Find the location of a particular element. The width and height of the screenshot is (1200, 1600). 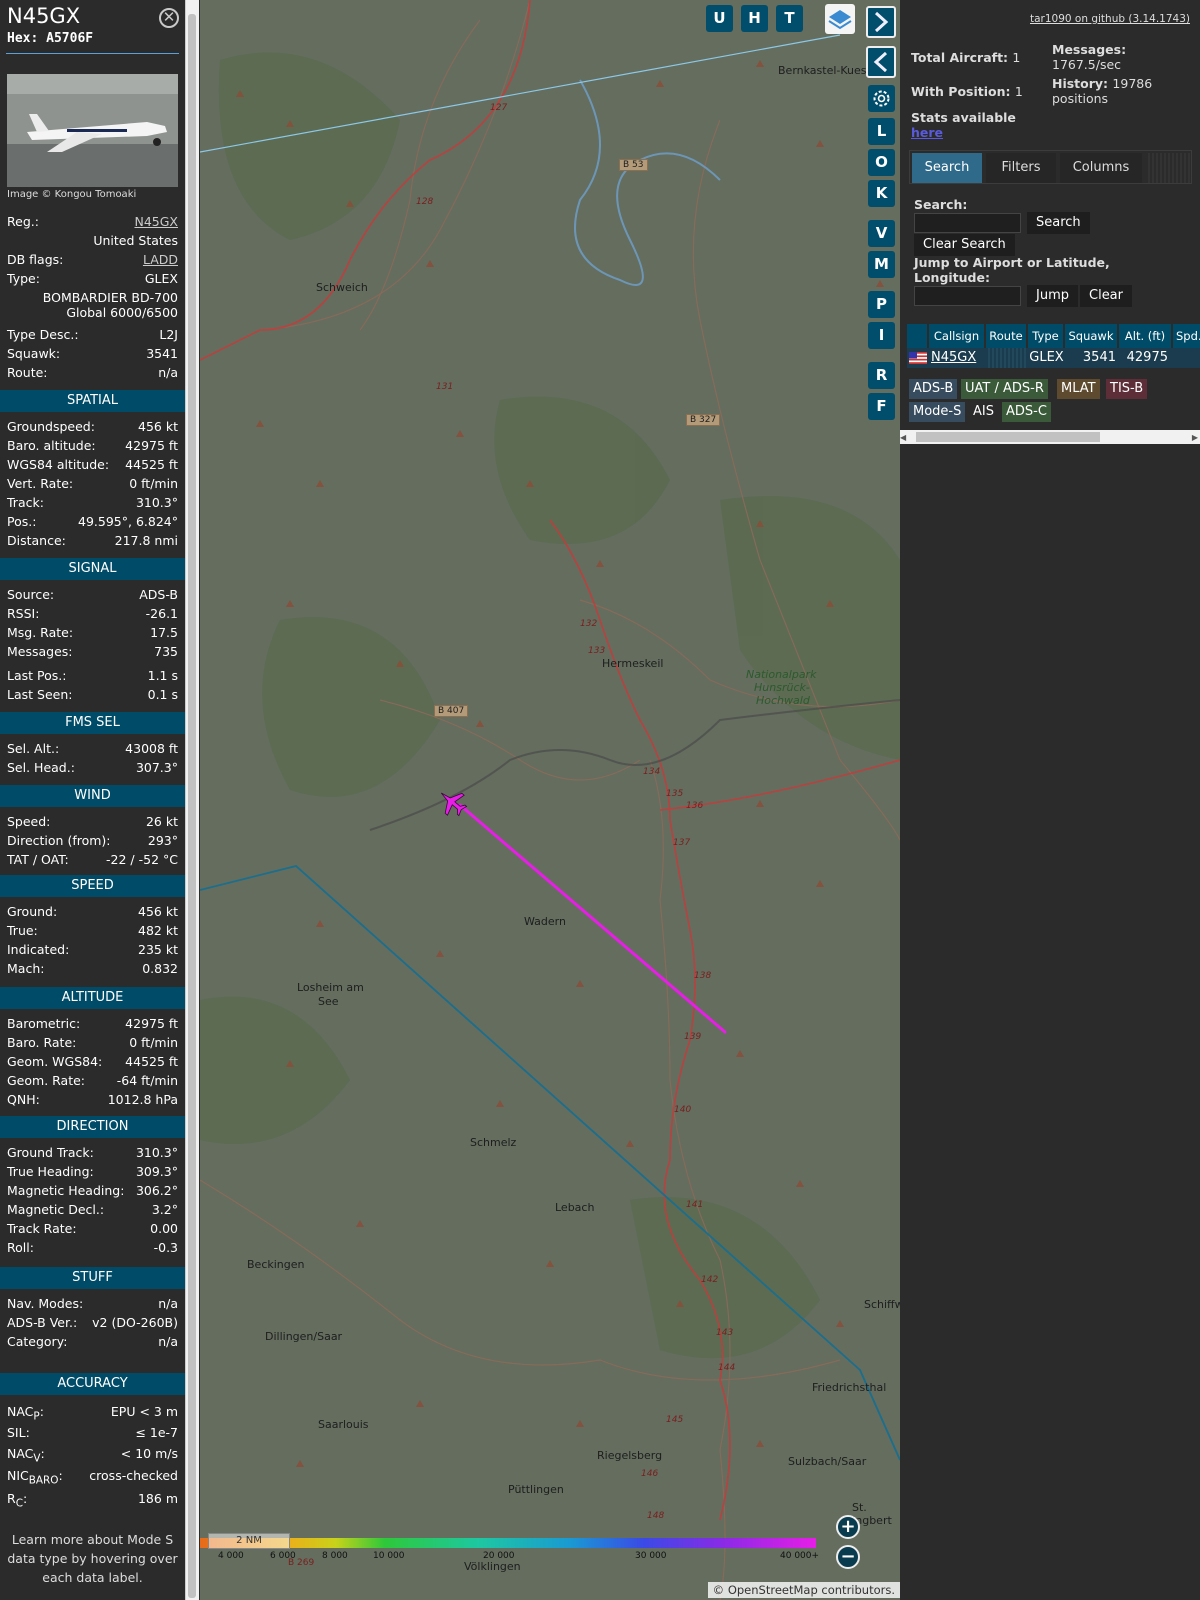

col-speed-header: Spd. is located at coordinates (1186, 336).